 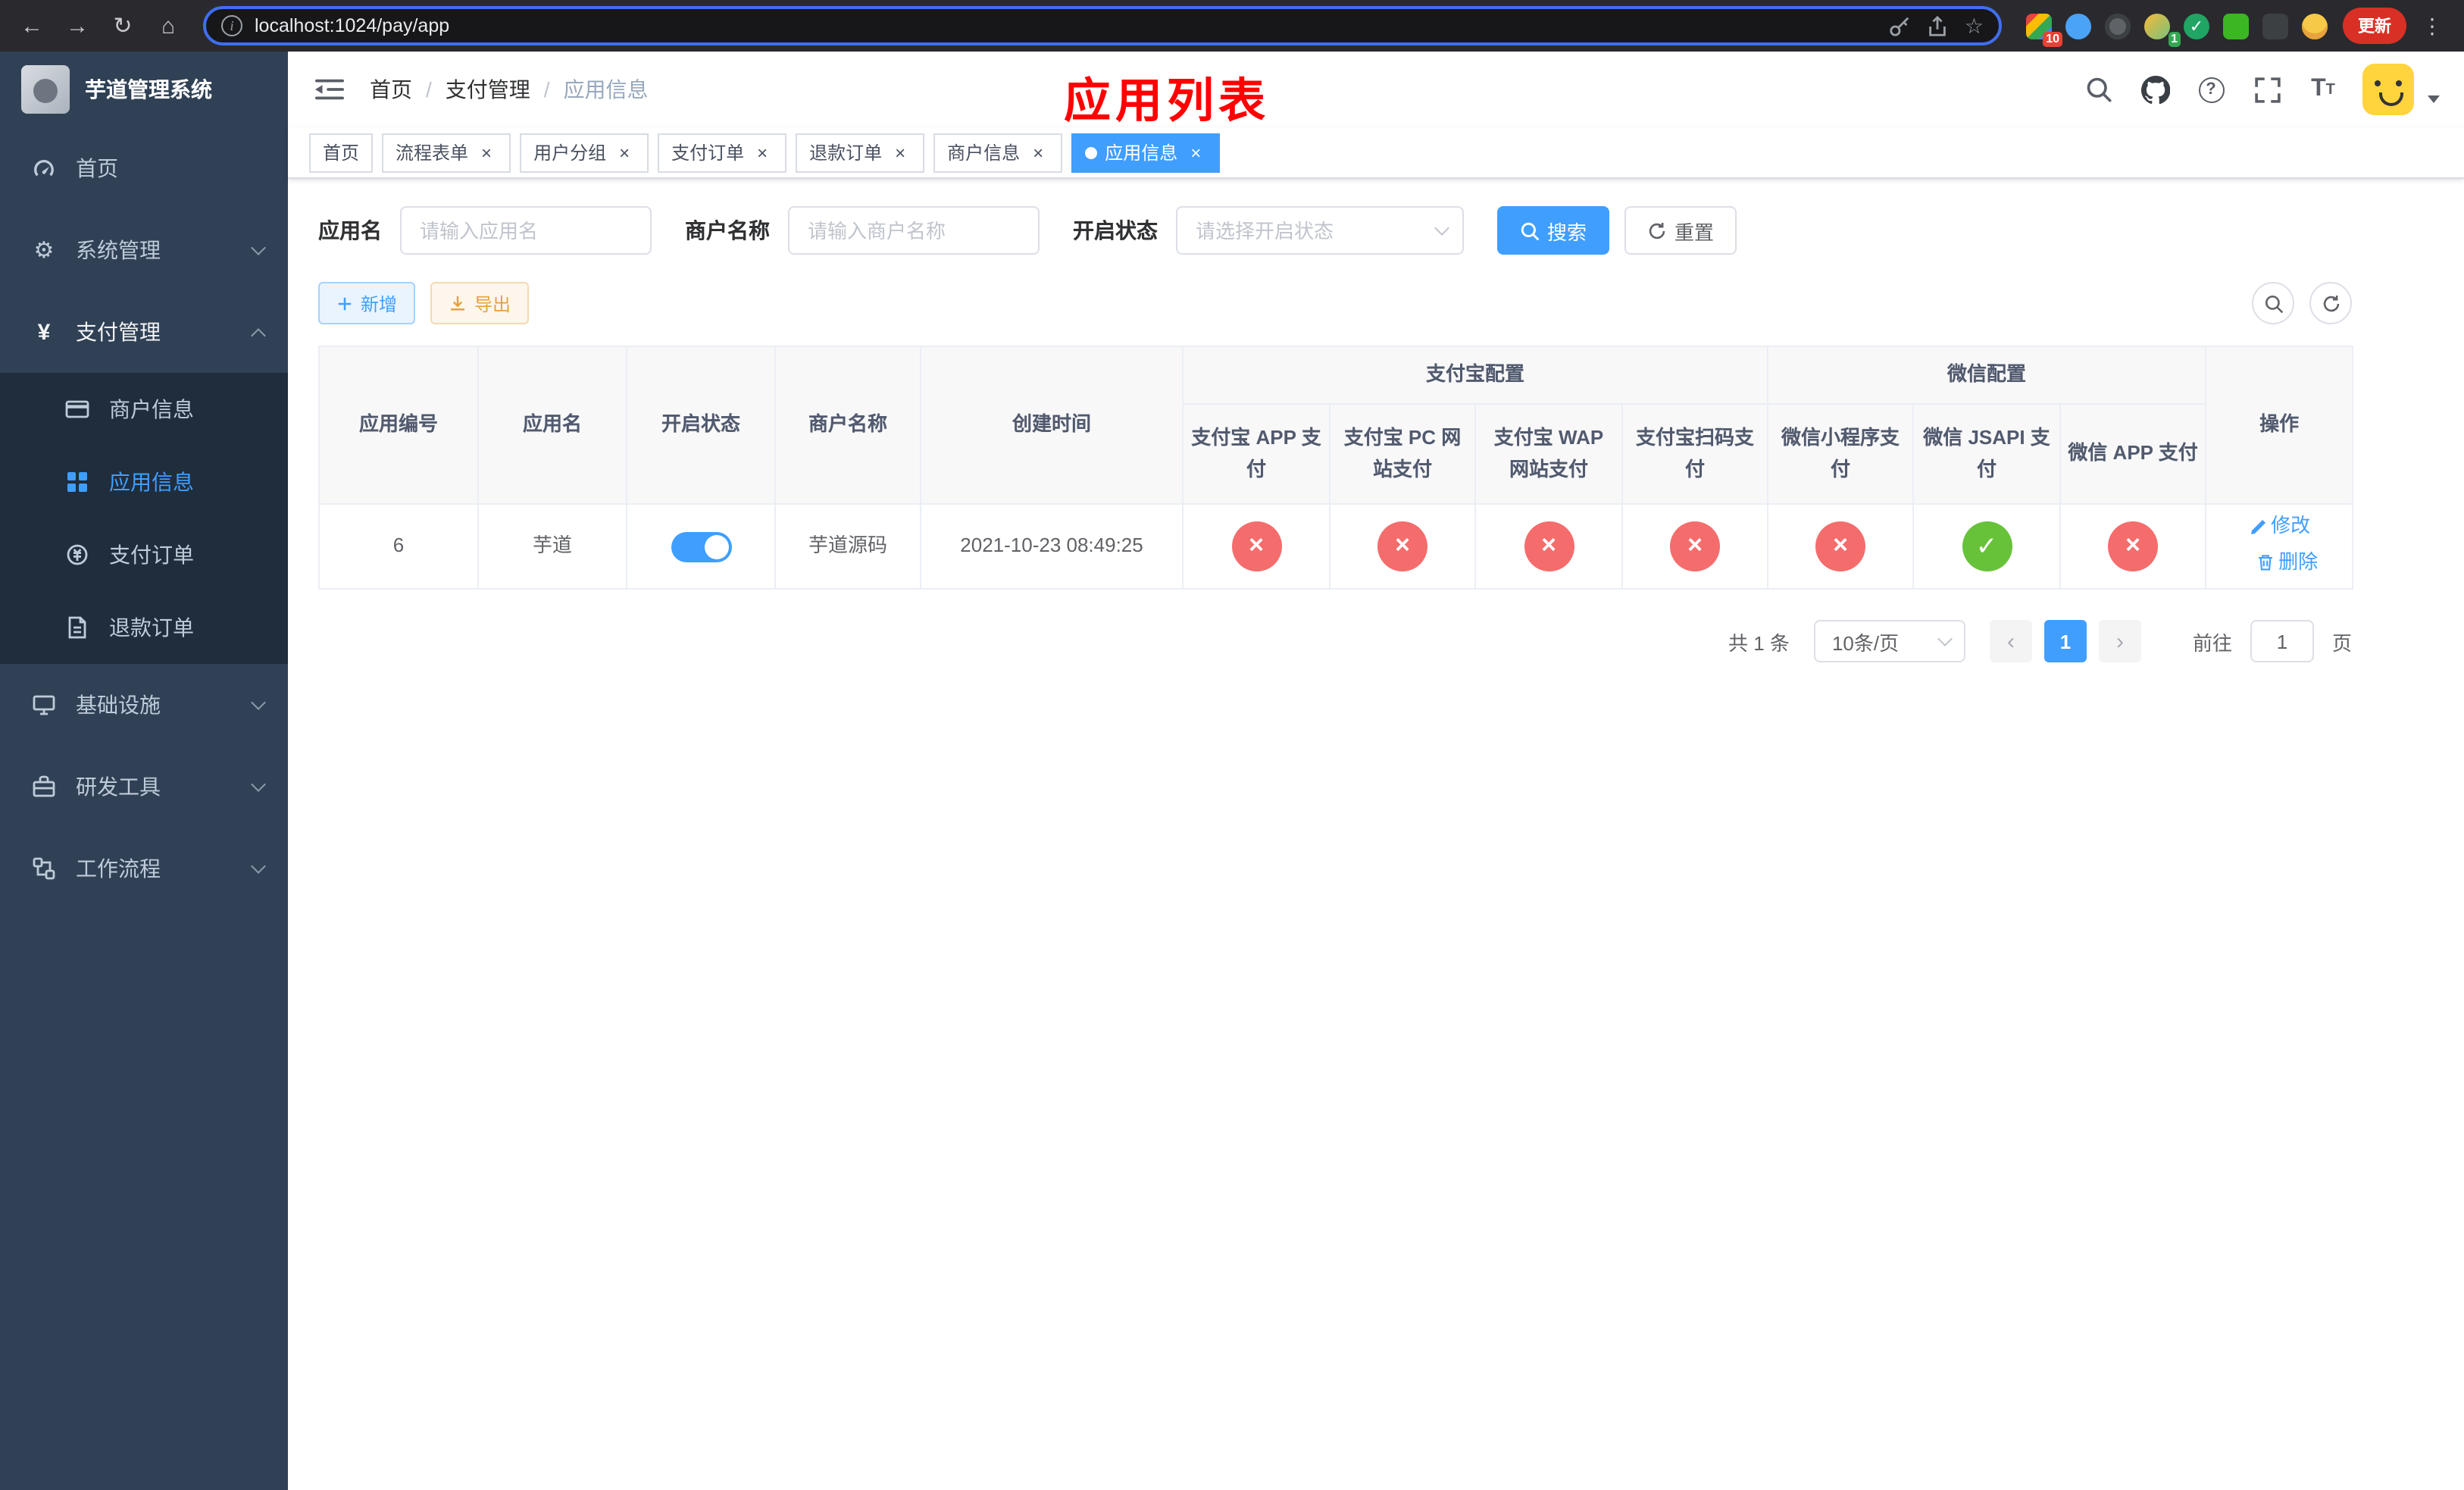 What do you see at coordinates (722, 152) in the screenshot?
I see `tab-pay-order: 支付订单 ×` at bounding box center [722, 152].